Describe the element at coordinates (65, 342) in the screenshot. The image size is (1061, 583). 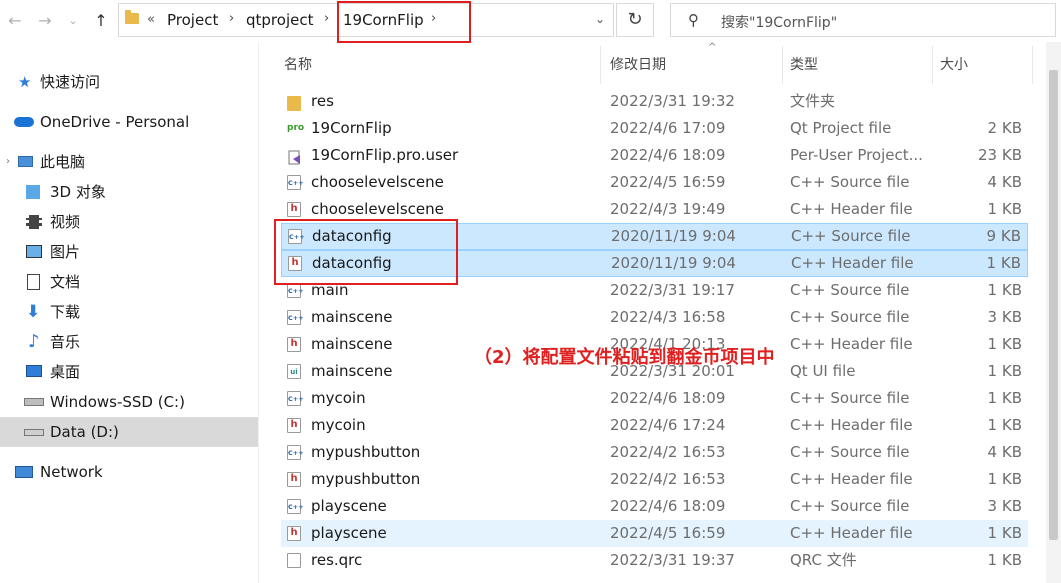
I see `sidebar-item-label: 音乐` at that location.